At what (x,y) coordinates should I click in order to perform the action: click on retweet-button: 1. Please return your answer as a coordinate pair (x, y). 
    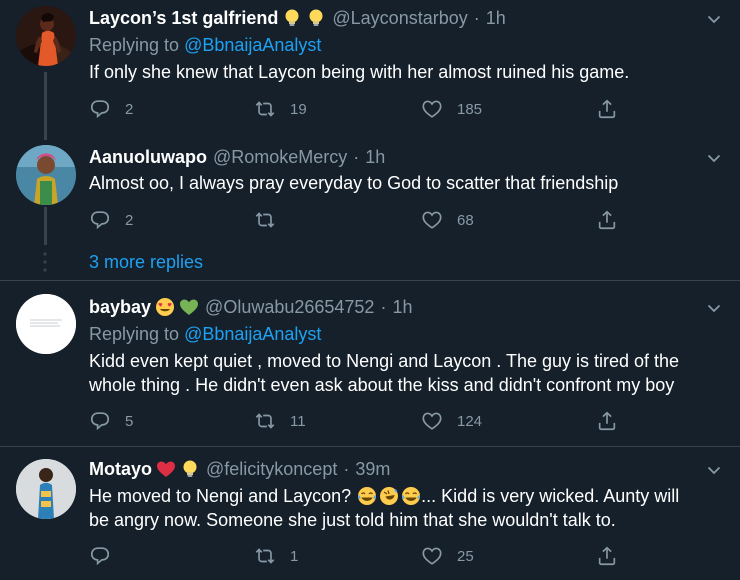
    Looking at the image, I should click on (276, 556).